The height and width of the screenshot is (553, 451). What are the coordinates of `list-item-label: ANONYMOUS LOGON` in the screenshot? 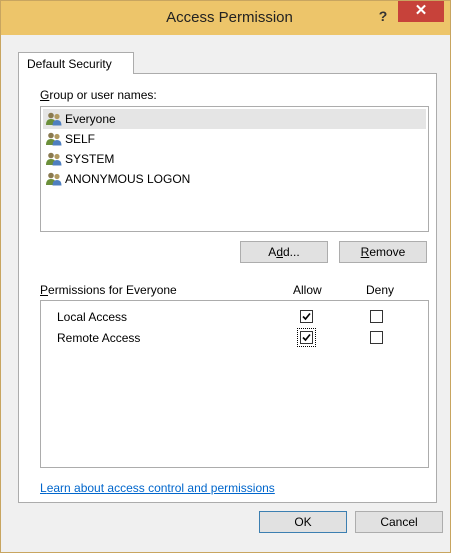 It's located at (128, 179).